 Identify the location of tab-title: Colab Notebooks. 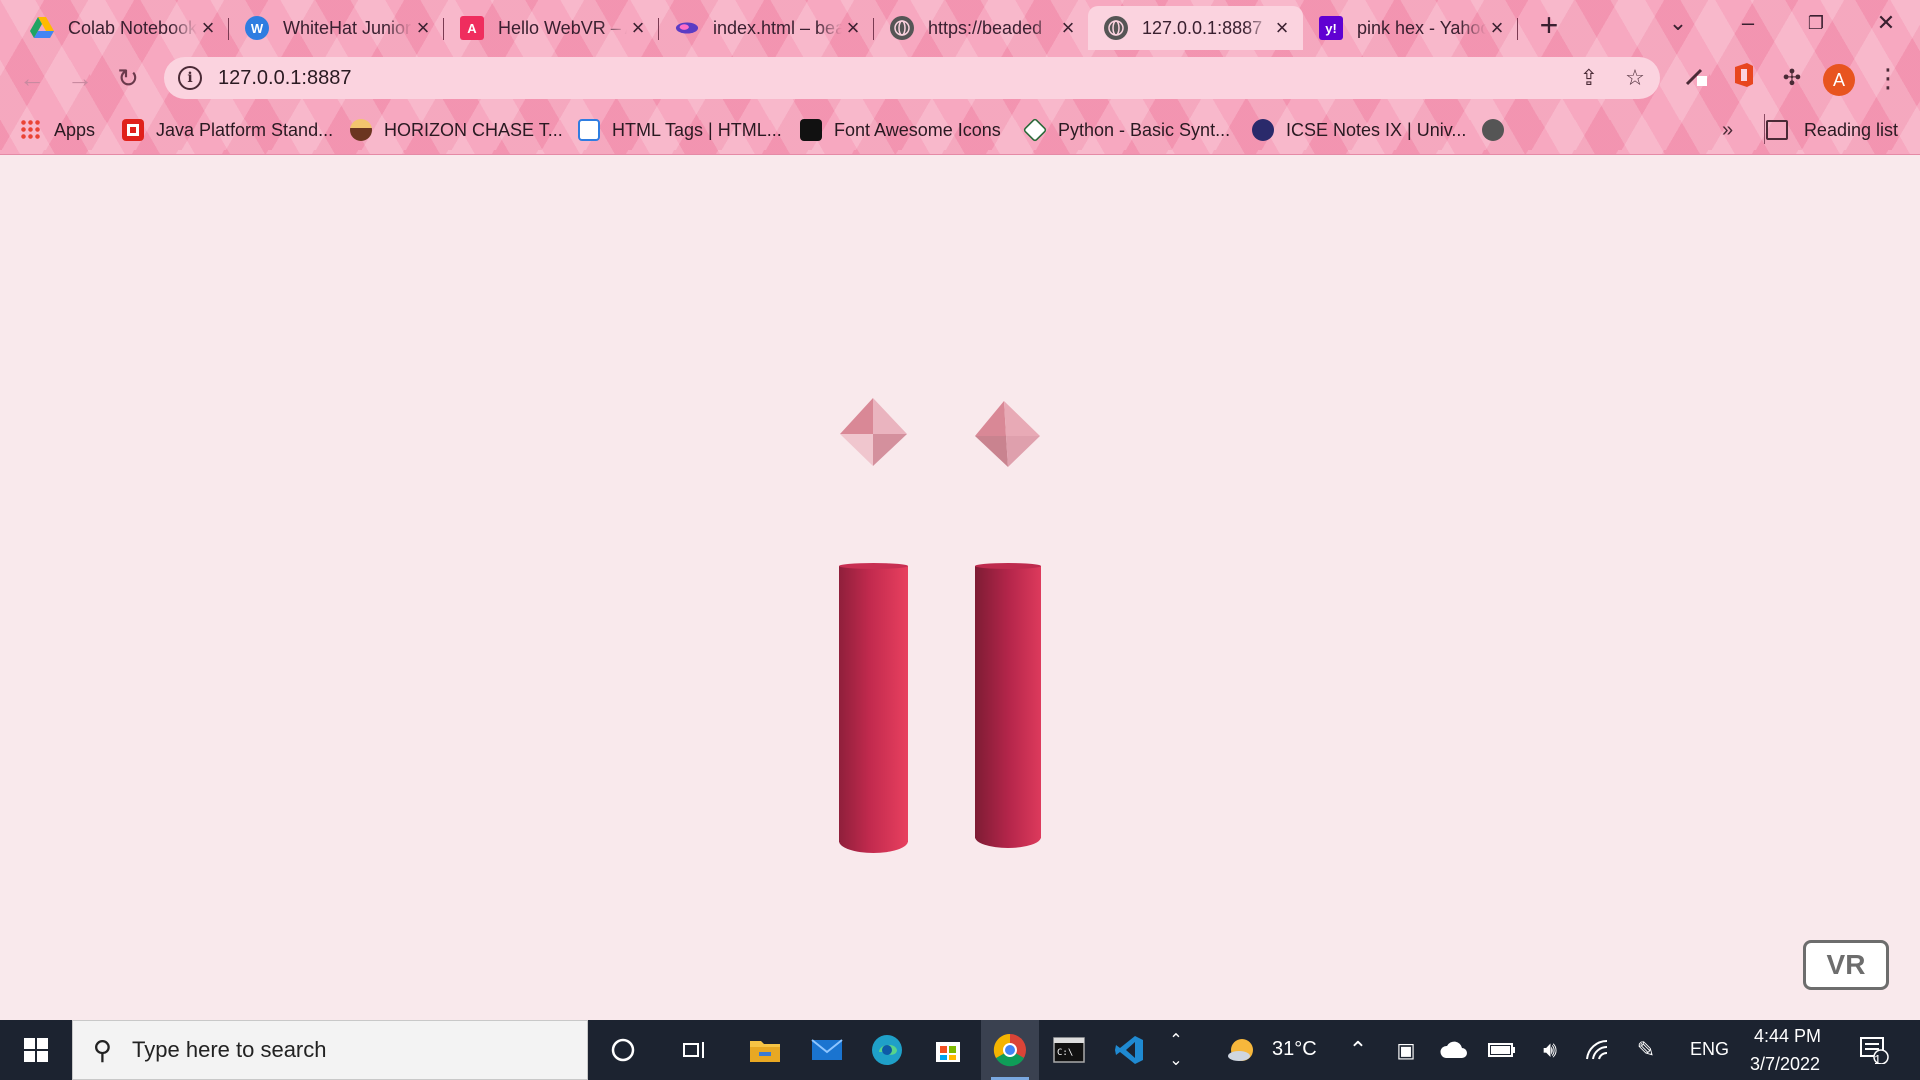
(132, 27).